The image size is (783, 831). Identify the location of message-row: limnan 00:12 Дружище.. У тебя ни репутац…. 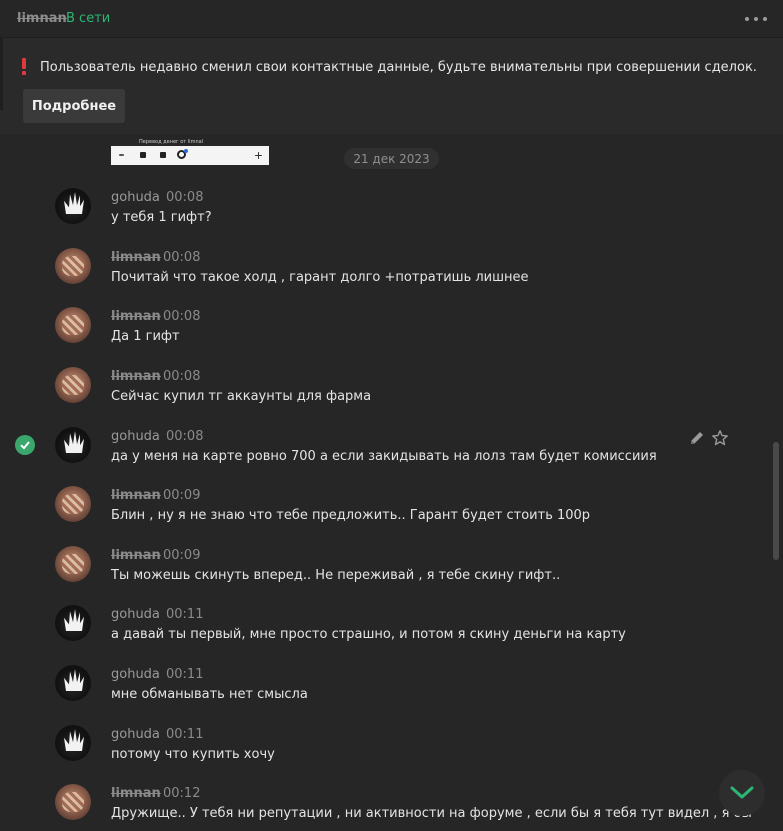
(391, 807).